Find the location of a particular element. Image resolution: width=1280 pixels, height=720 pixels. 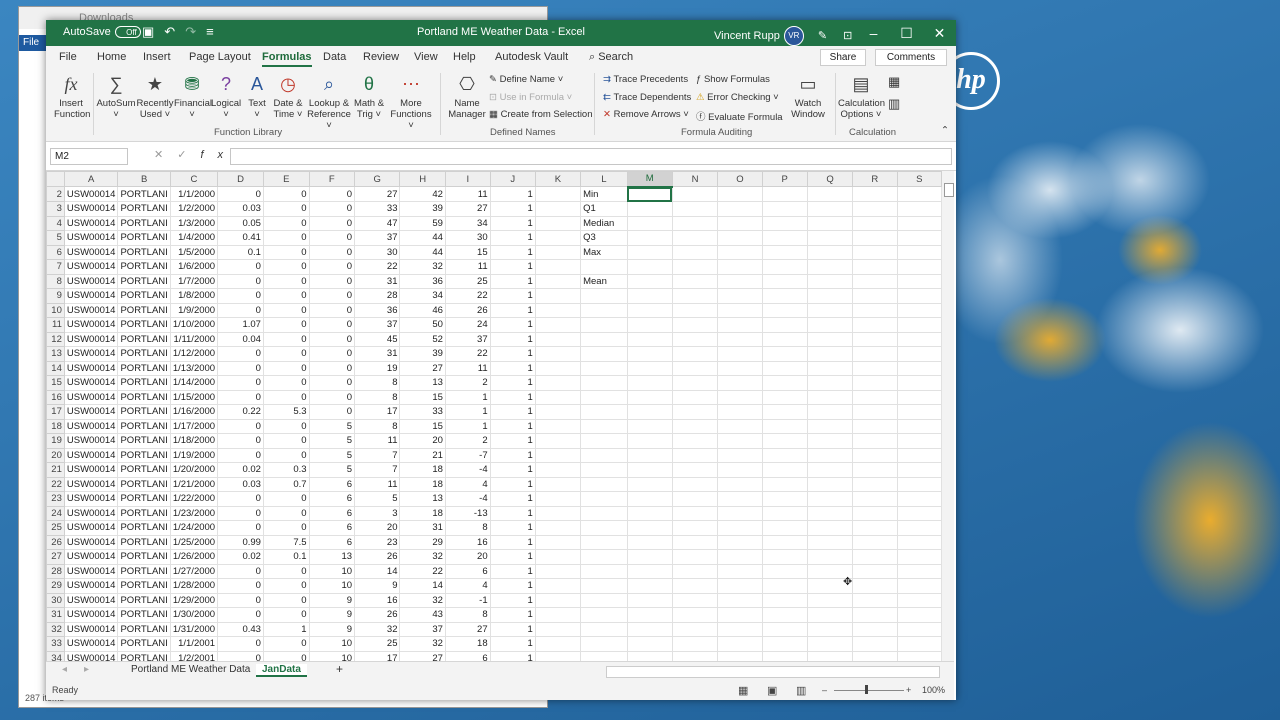

tab-data: Data is located at coordinates (334, 57).